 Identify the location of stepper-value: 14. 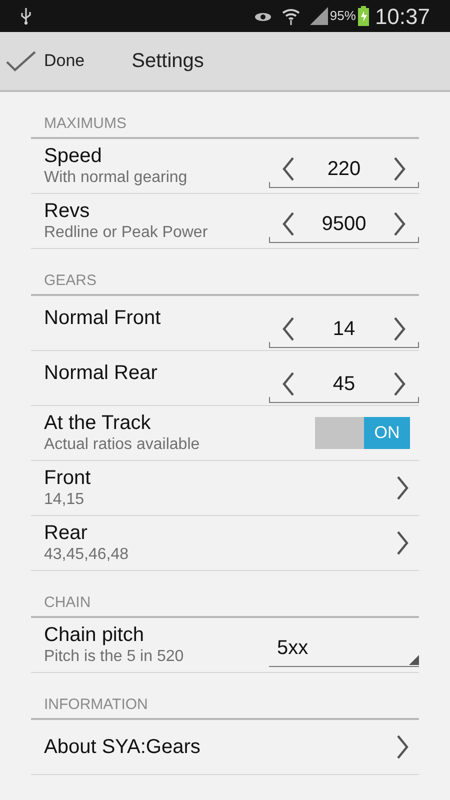
(344, 329).